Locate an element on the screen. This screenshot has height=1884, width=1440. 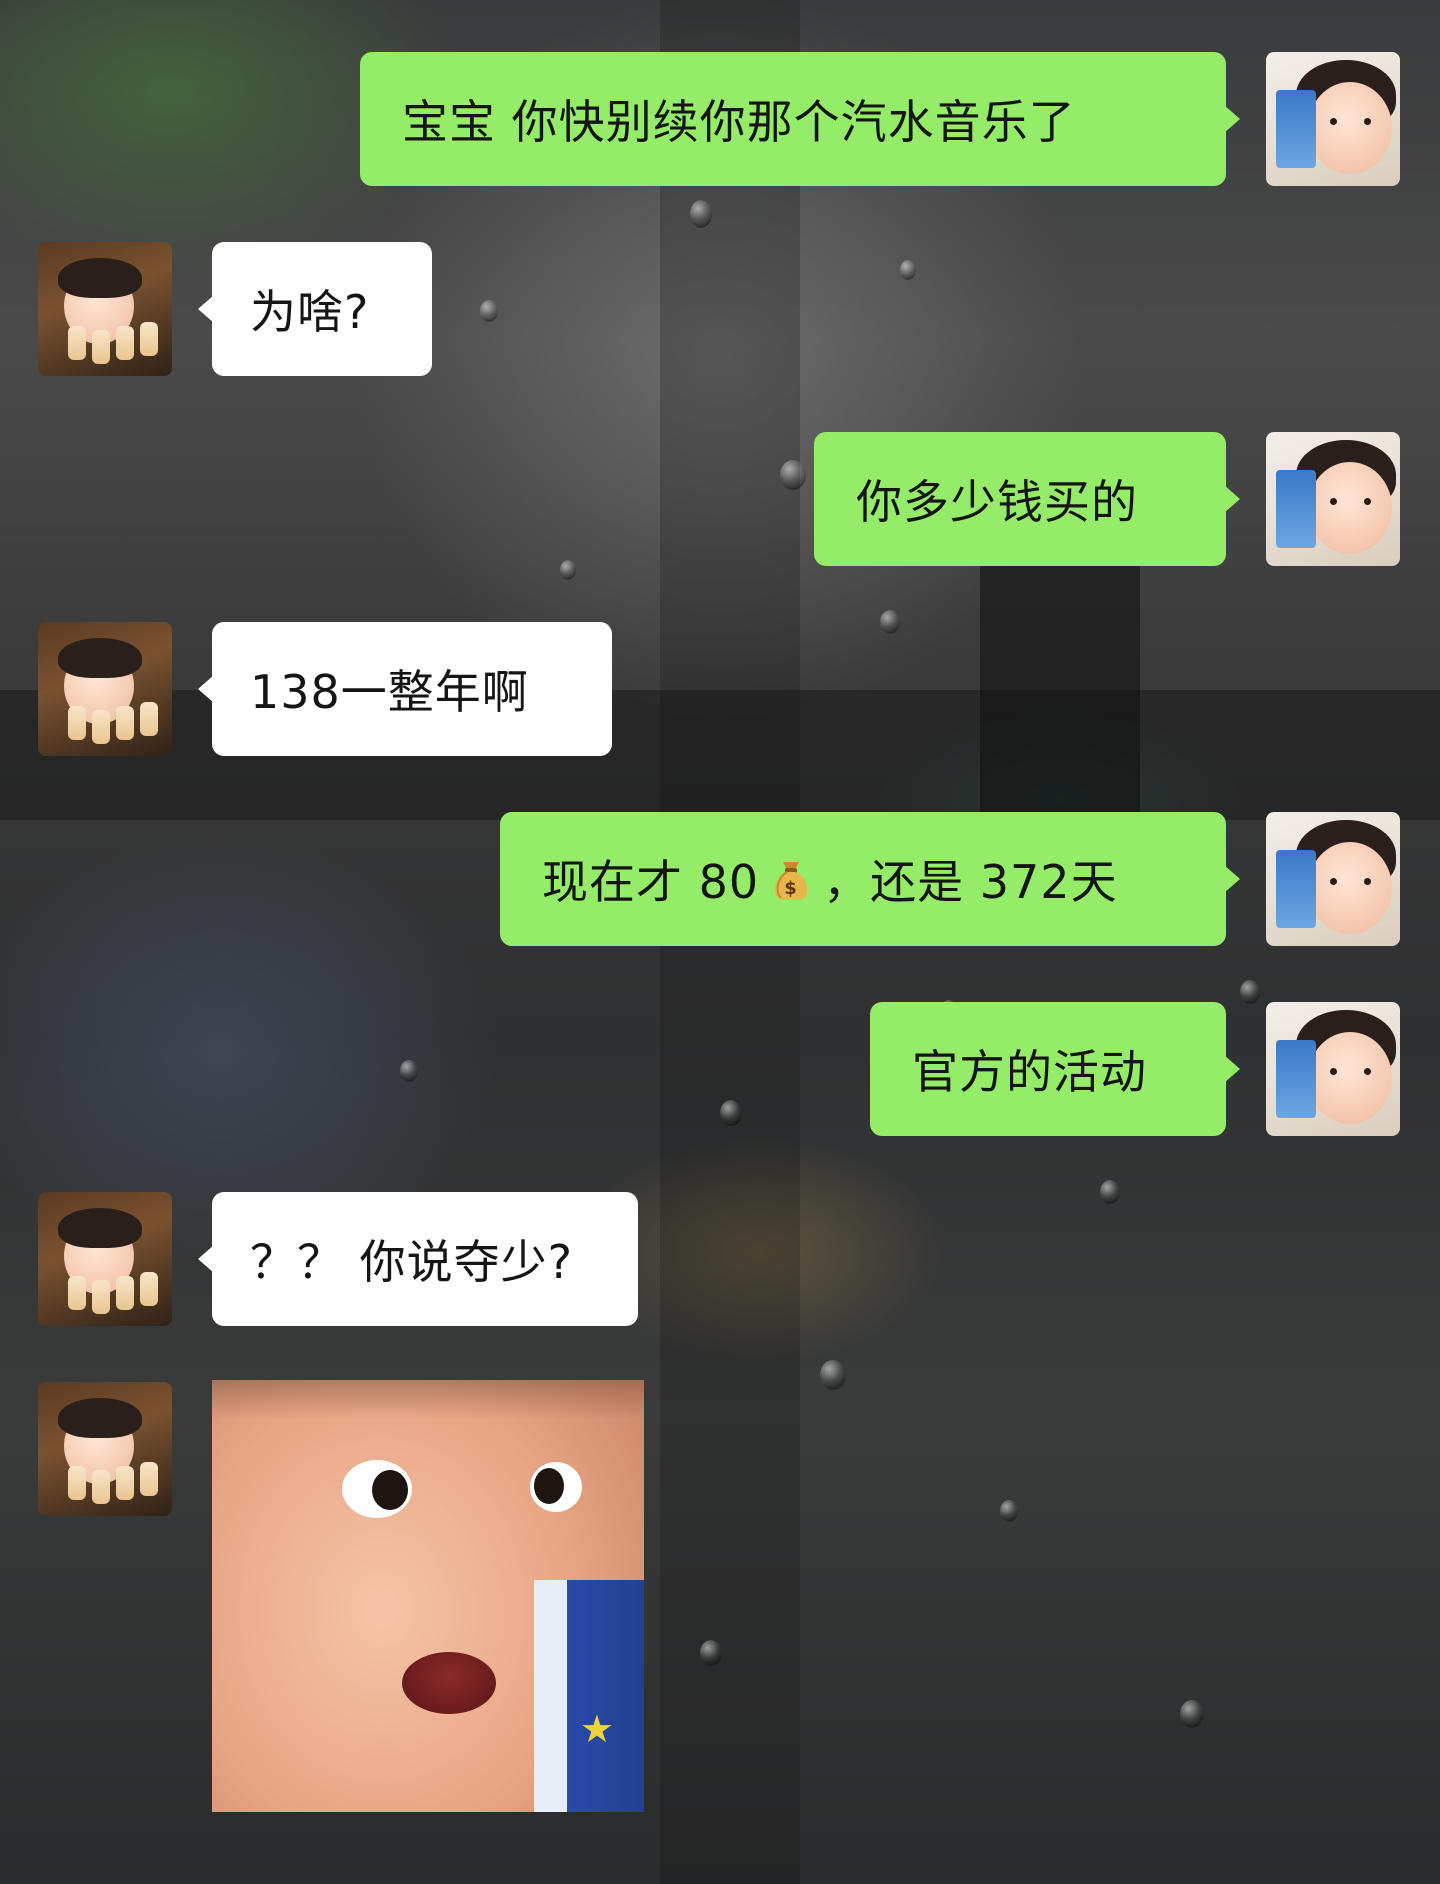
message-bubble-outgoing: 你多少钱买的 is located at coordinates (1027, 499).